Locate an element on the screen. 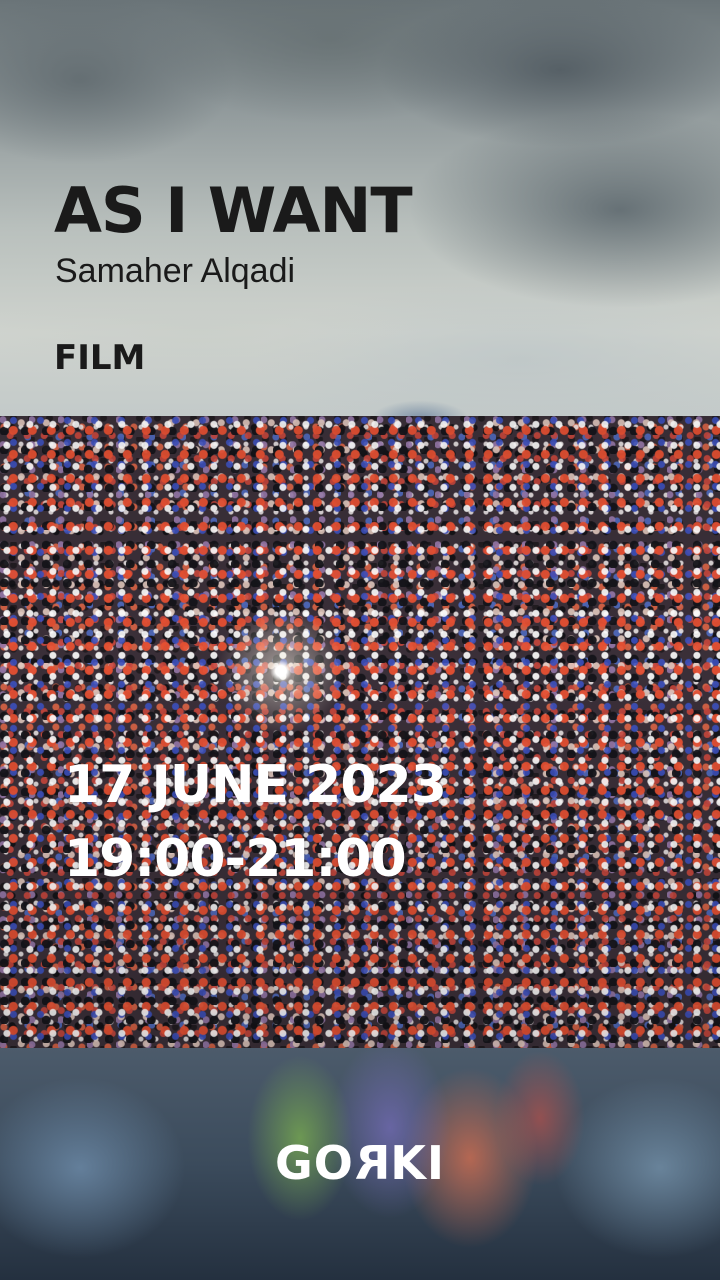 The height and width of the screenshot is (1280, 720). camera-flash is located at coordinates (281, 671).